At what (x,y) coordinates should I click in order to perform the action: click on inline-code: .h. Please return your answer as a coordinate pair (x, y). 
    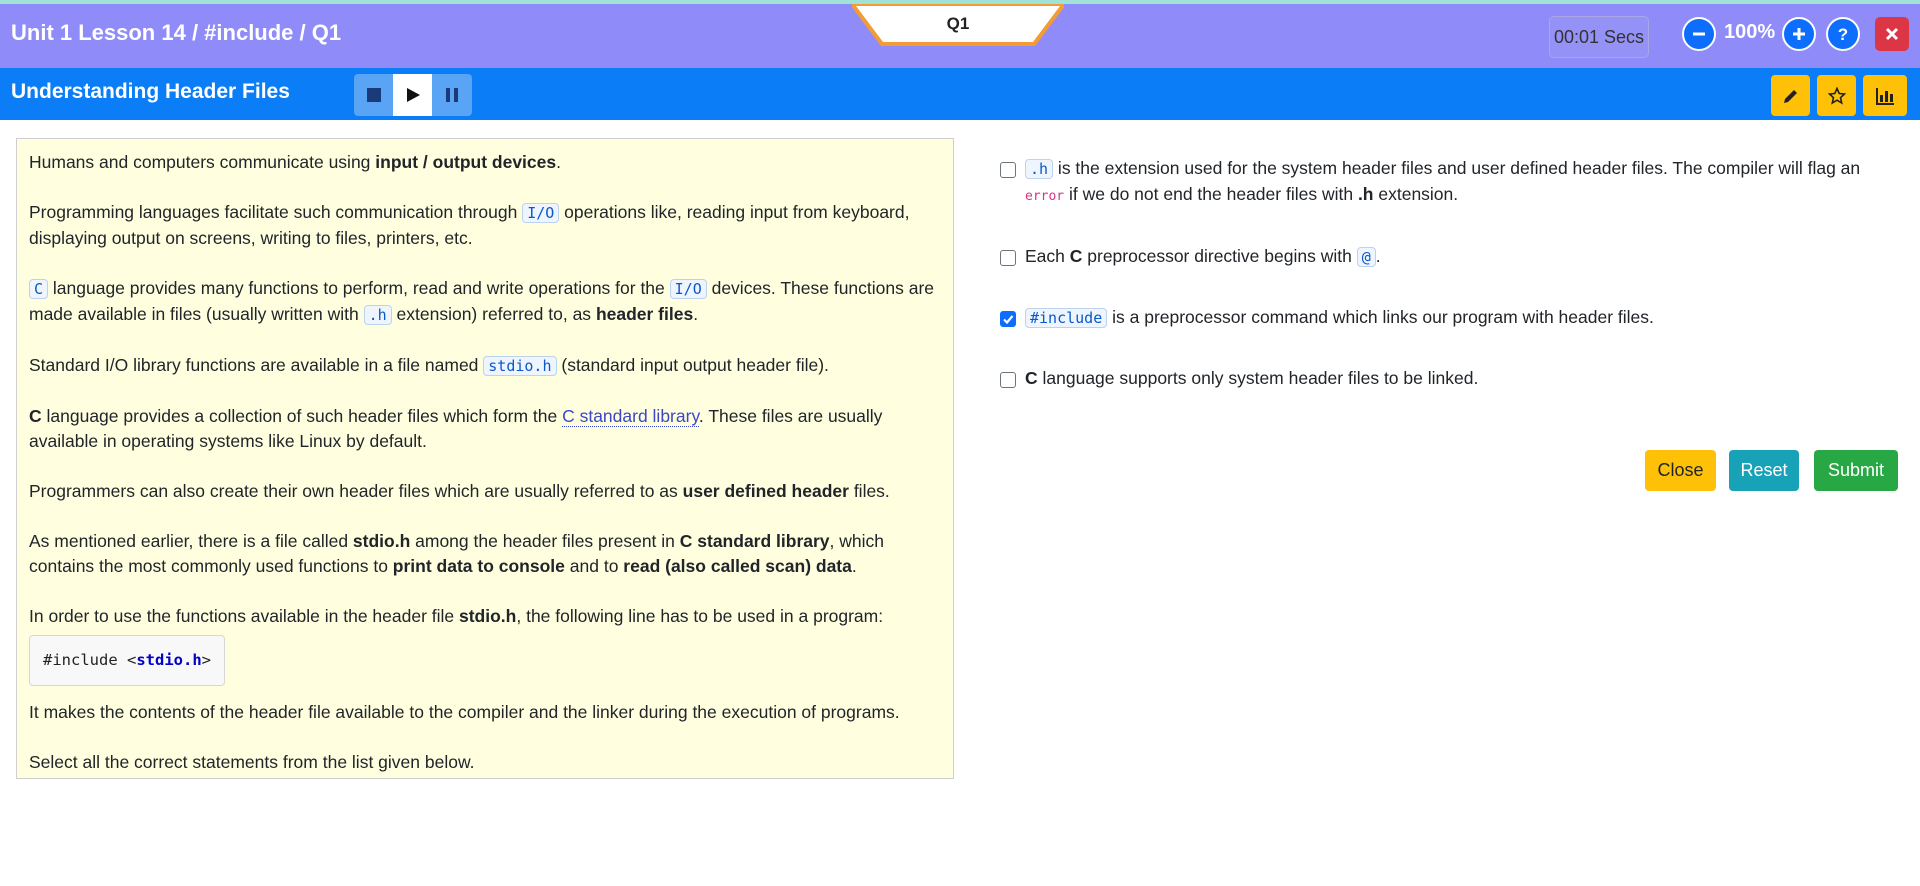
    Looking at the image, I should click on (1039, 169).